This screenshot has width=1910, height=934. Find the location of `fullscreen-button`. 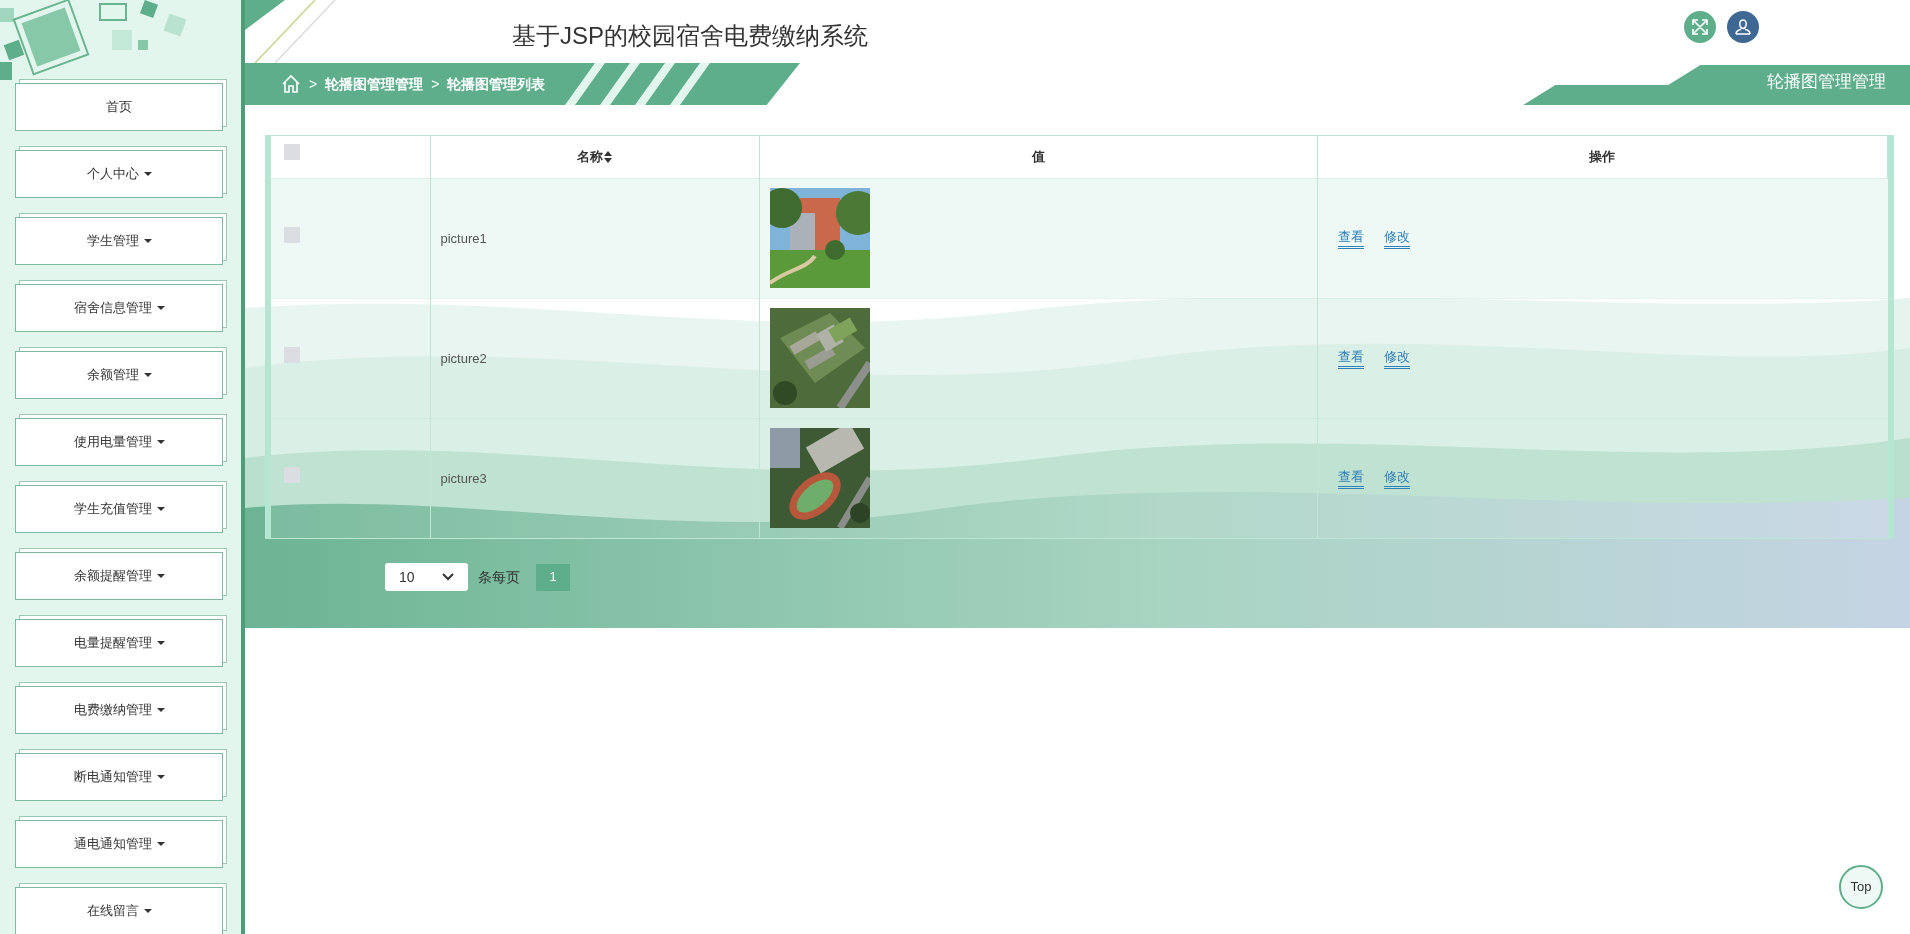

fullscreen-button is located at coordinates (1700, 27).